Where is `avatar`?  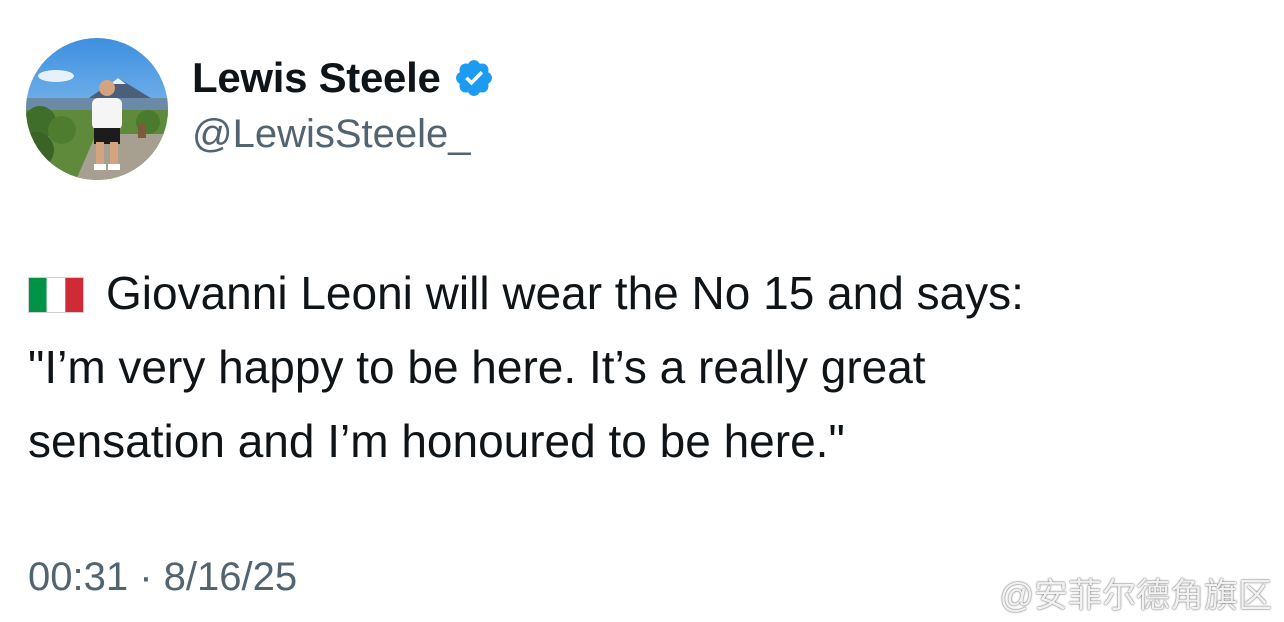 avatar is located at coordinates (97, 109).